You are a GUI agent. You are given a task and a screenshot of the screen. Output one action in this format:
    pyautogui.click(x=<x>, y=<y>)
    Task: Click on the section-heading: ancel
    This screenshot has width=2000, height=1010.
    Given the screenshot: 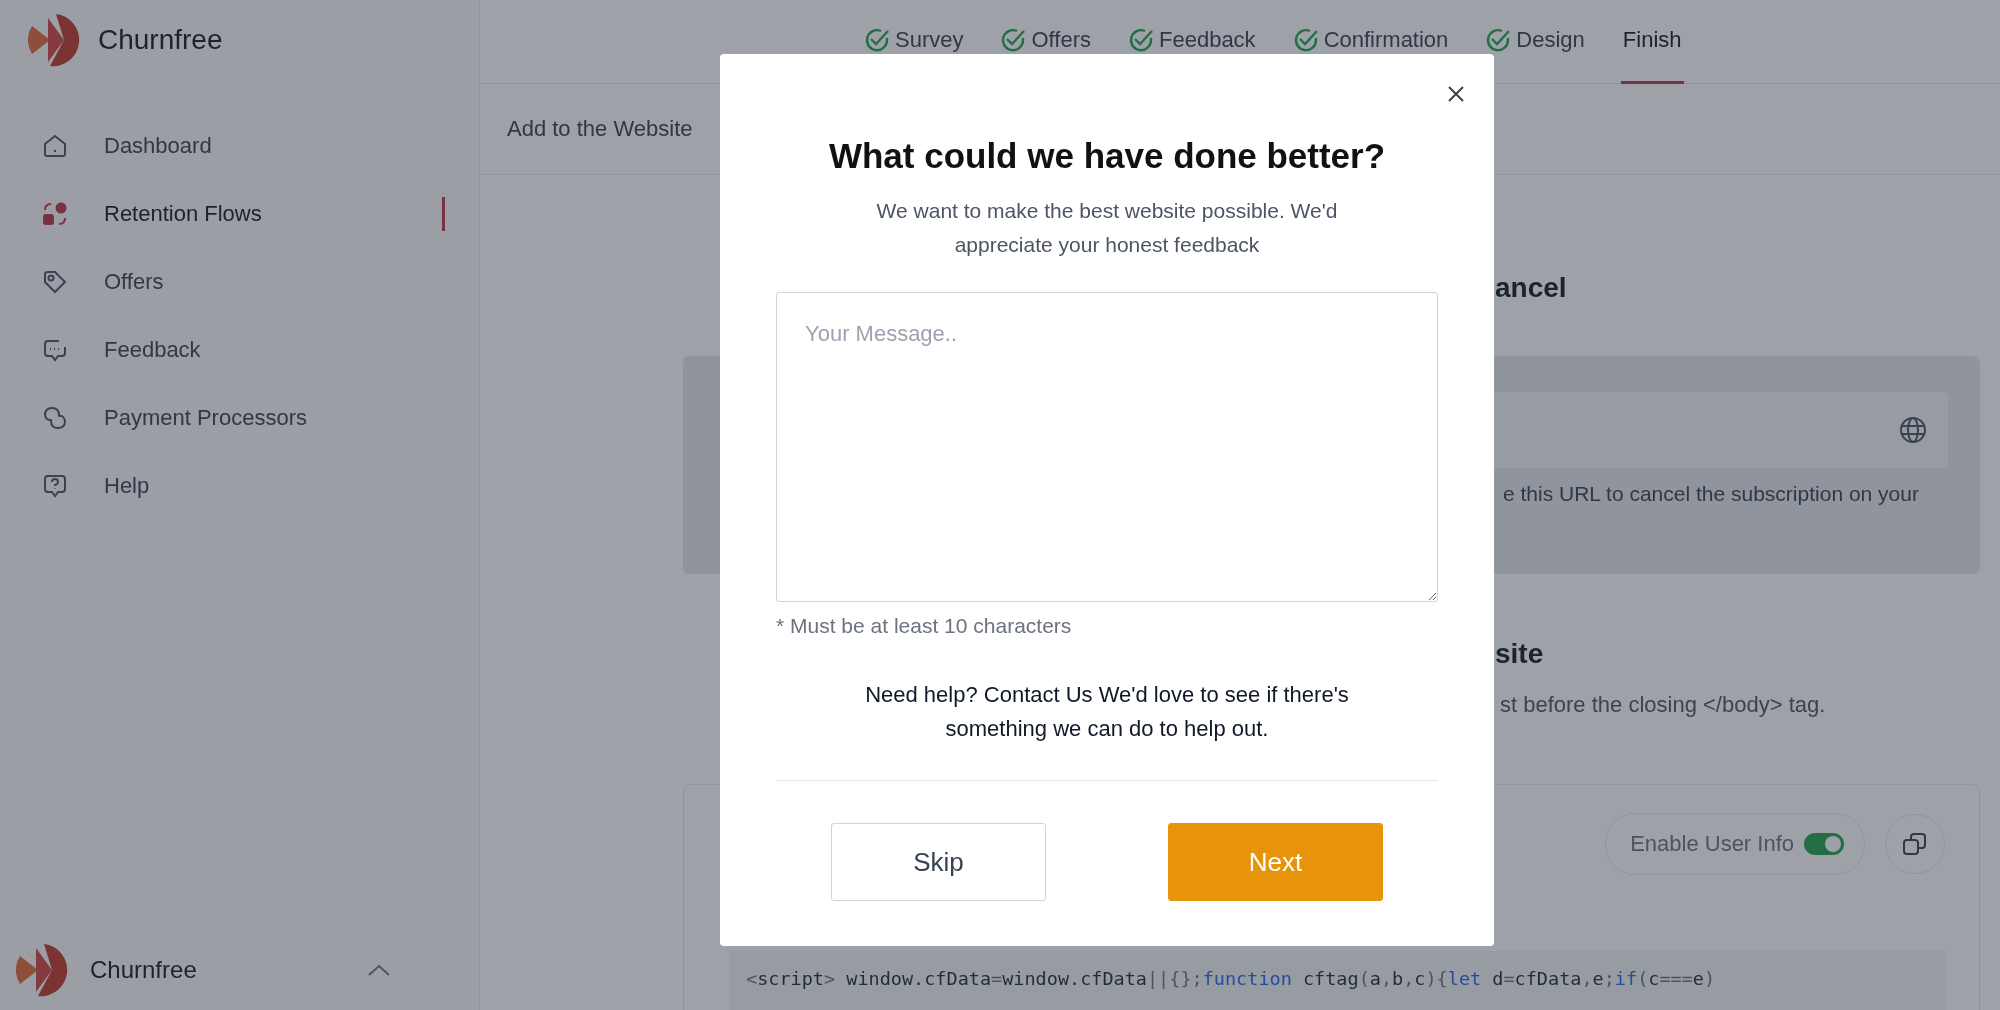 What is the action you would take?
    pyautogui.click(x=1531, y=288)
    